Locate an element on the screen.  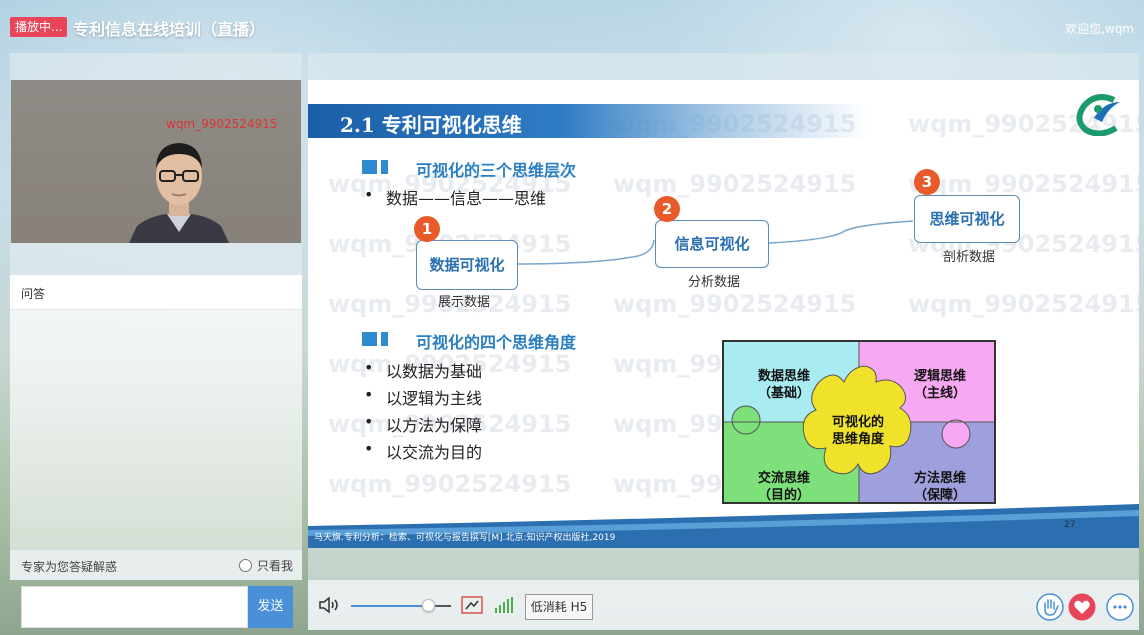
puzzle-bottom-left-title: 交流思维 is located at coordinates (783, 478).